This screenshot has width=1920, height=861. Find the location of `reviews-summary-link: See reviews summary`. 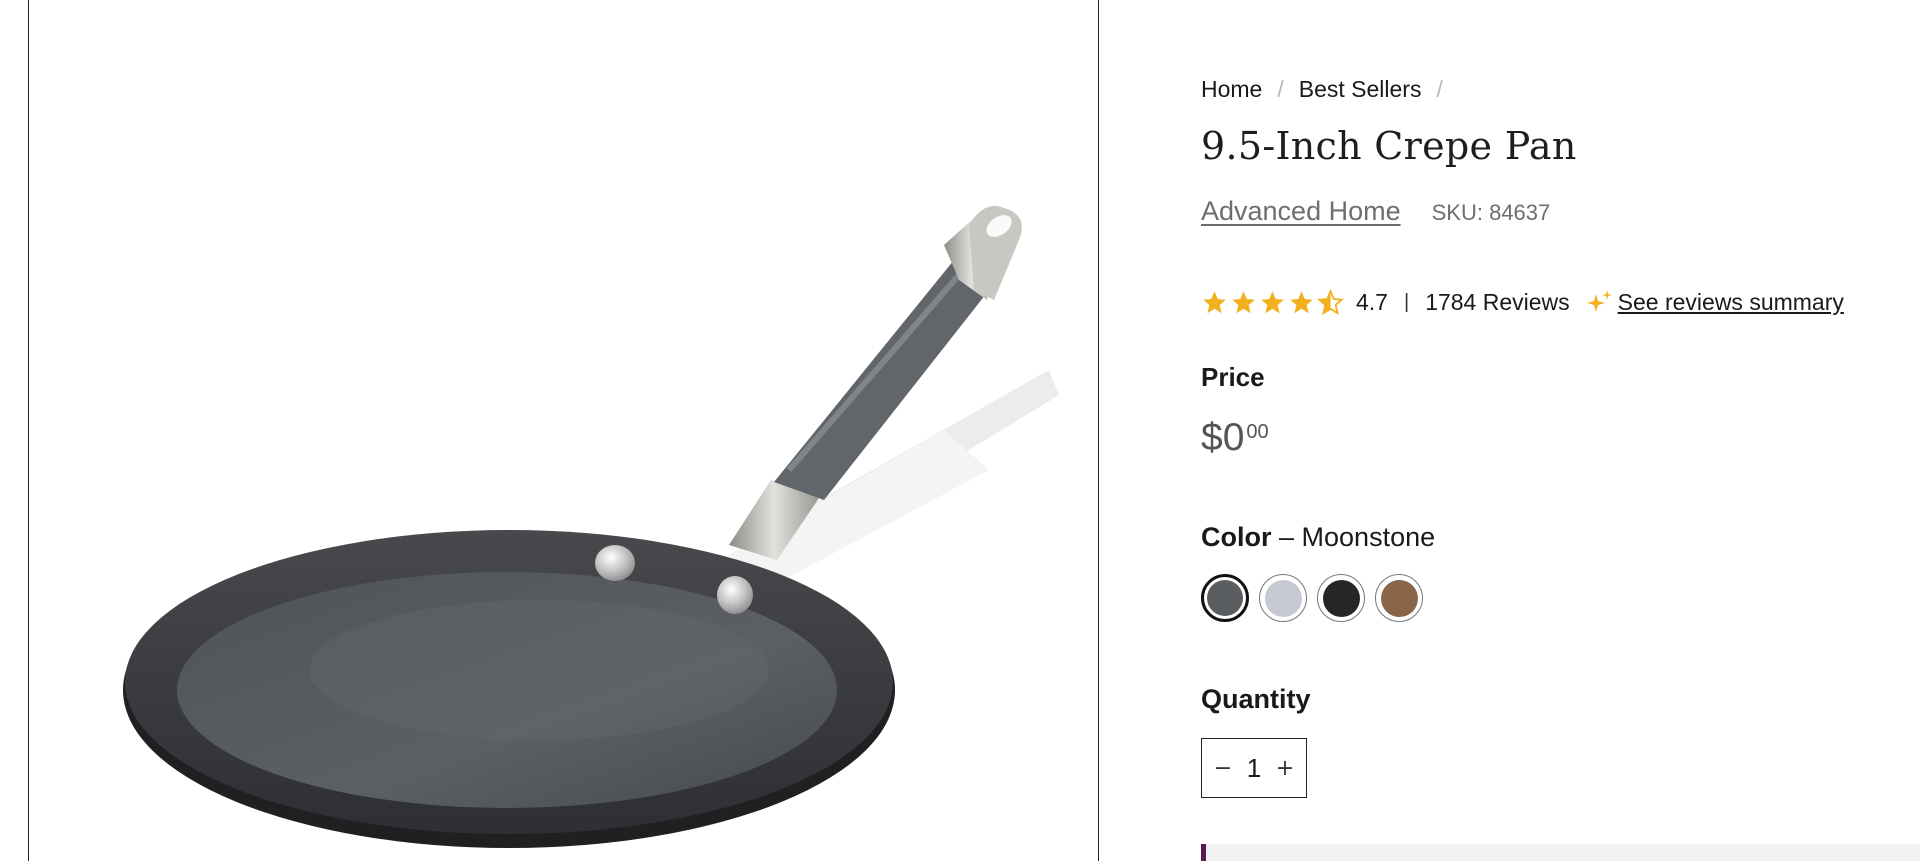

reviews-summary-link: See reviews summary is located at coordinates (1731, 302).